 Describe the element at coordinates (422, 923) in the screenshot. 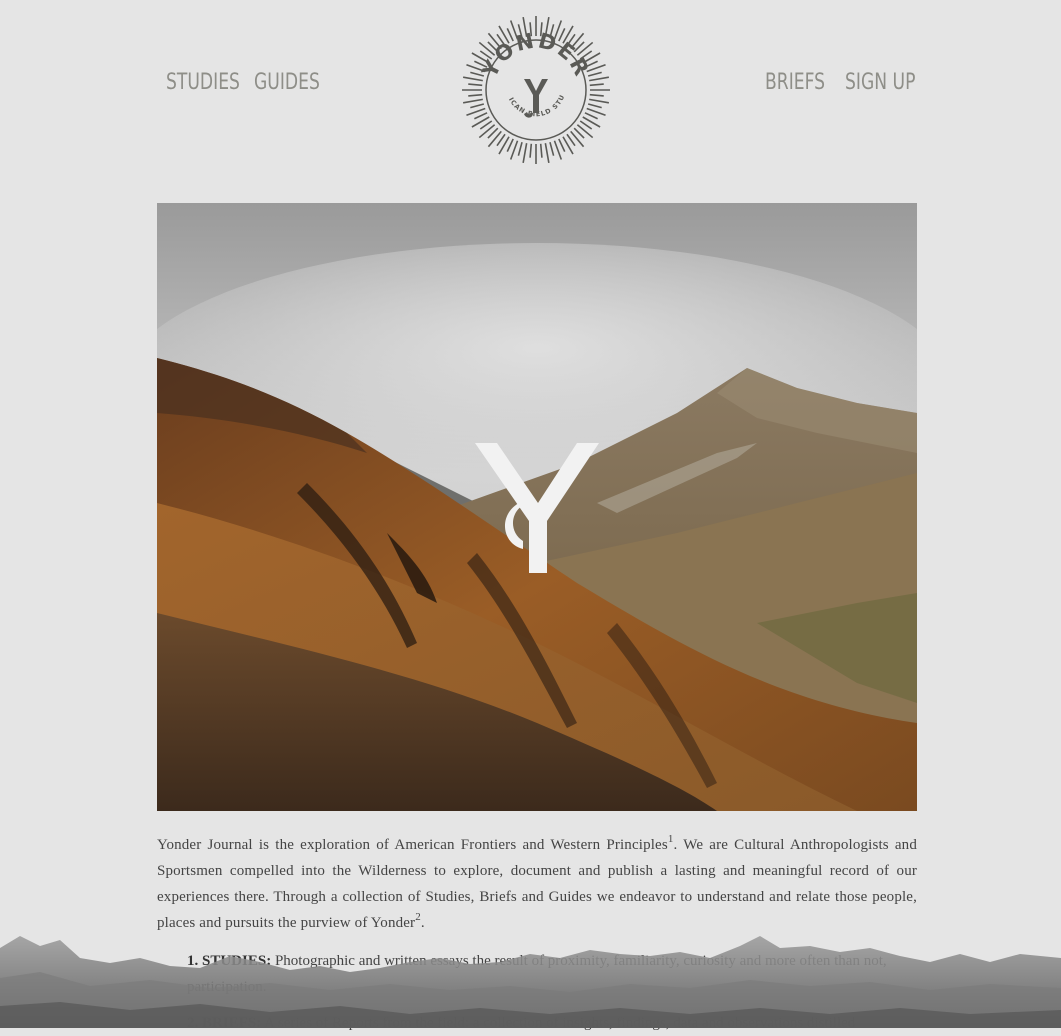

I see `intro-text-part3: .` at that location.